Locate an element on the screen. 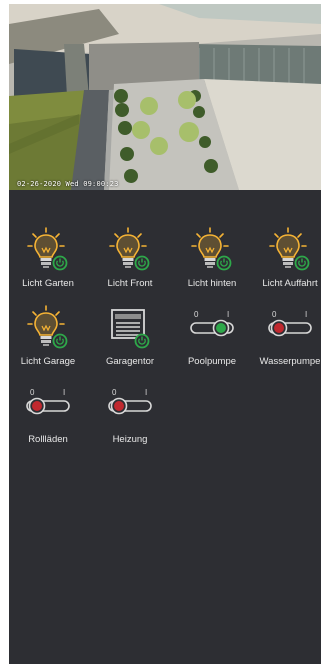 The width and height of the screenshot is (329, 669). tile-rolllaeden: 0 I Rollläden is located at coordinates (48, 417).